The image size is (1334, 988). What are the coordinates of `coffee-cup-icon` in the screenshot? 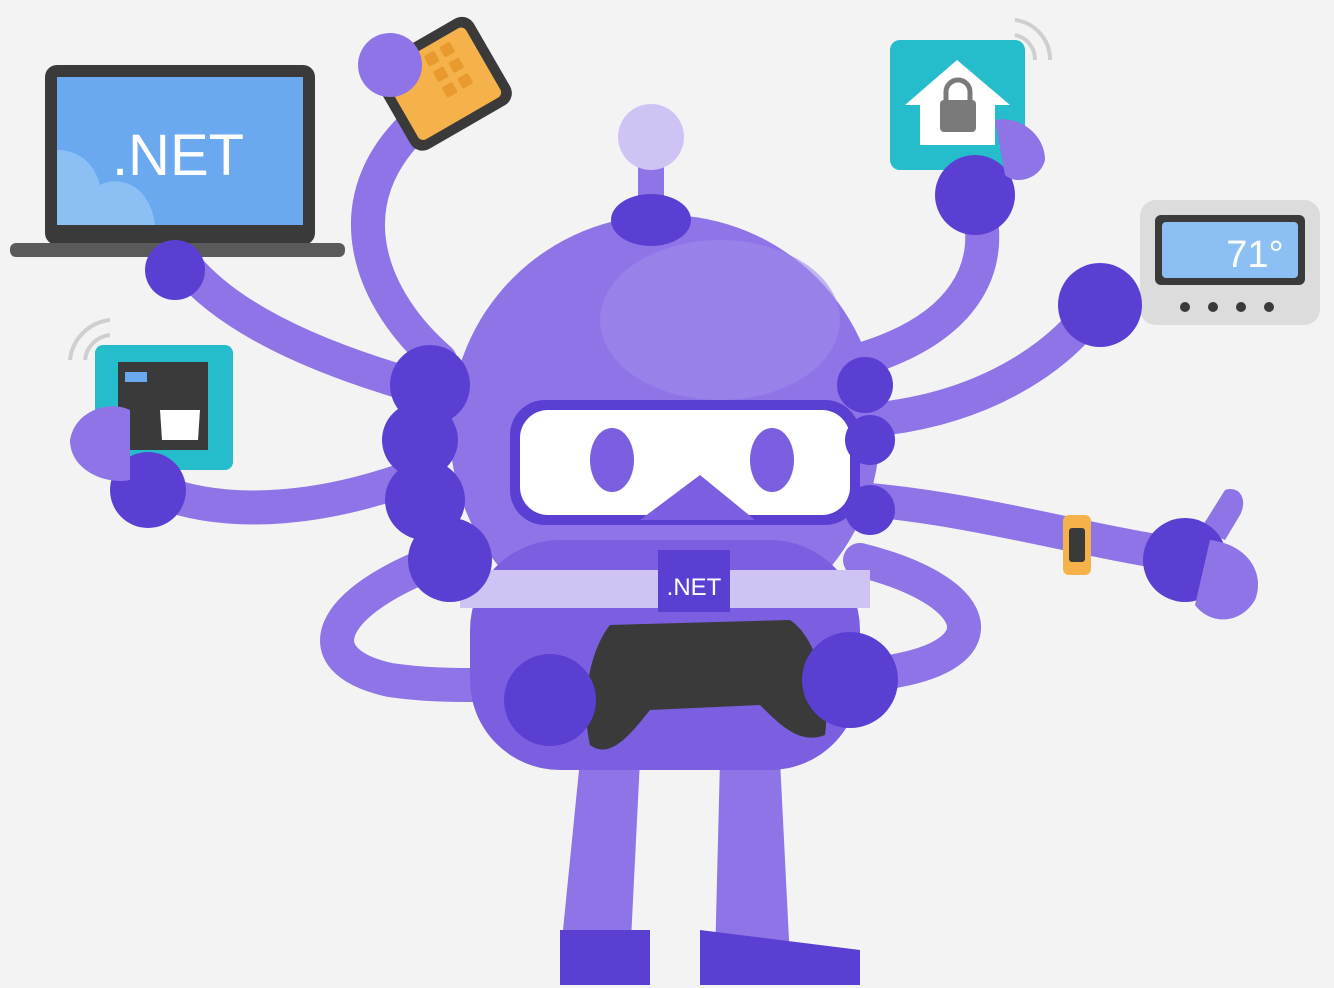 It's located at (180, 425).